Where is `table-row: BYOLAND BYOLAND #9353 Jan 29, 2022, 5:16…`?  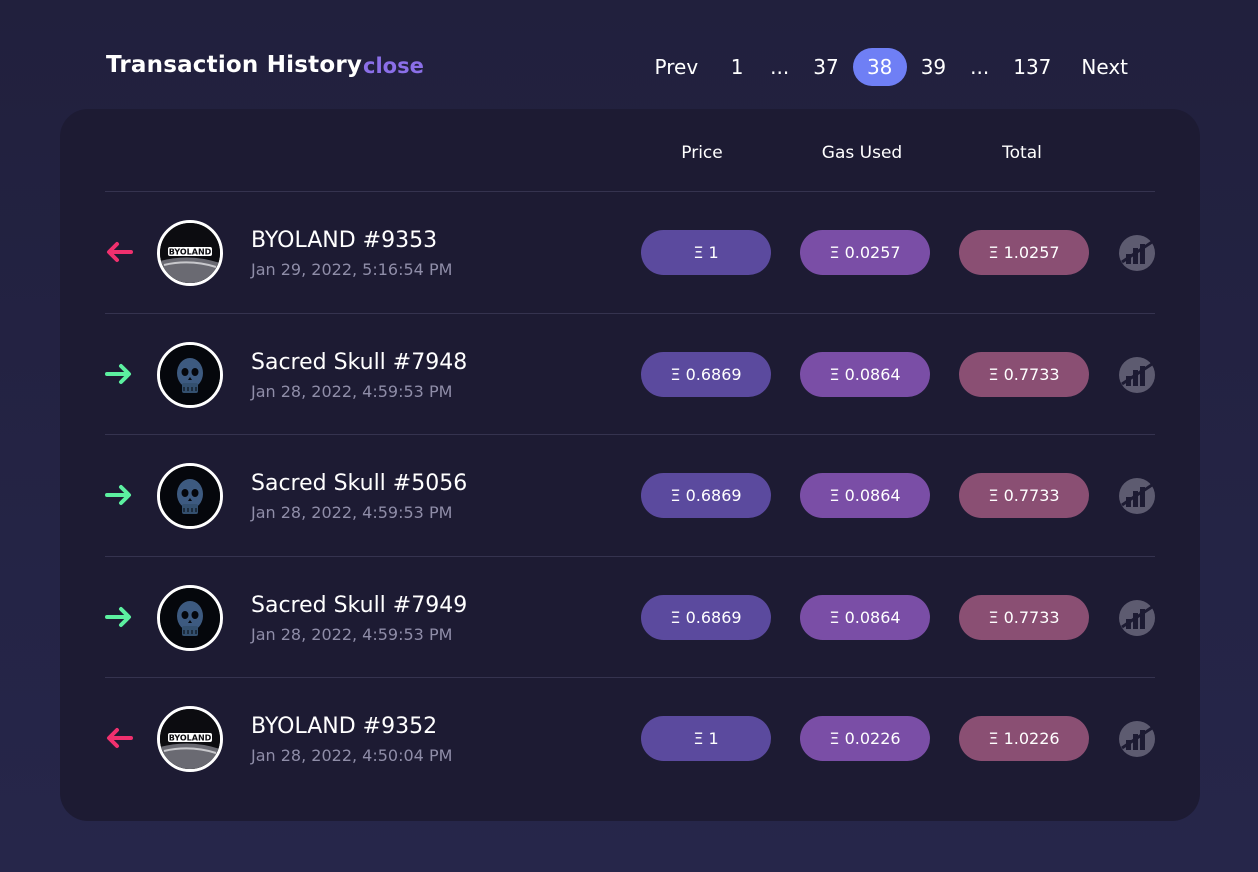
table-row: BYOLAND BYOLAND #9353 Jan 29, 2022, 5:16… is located at coordinates (630, 252).